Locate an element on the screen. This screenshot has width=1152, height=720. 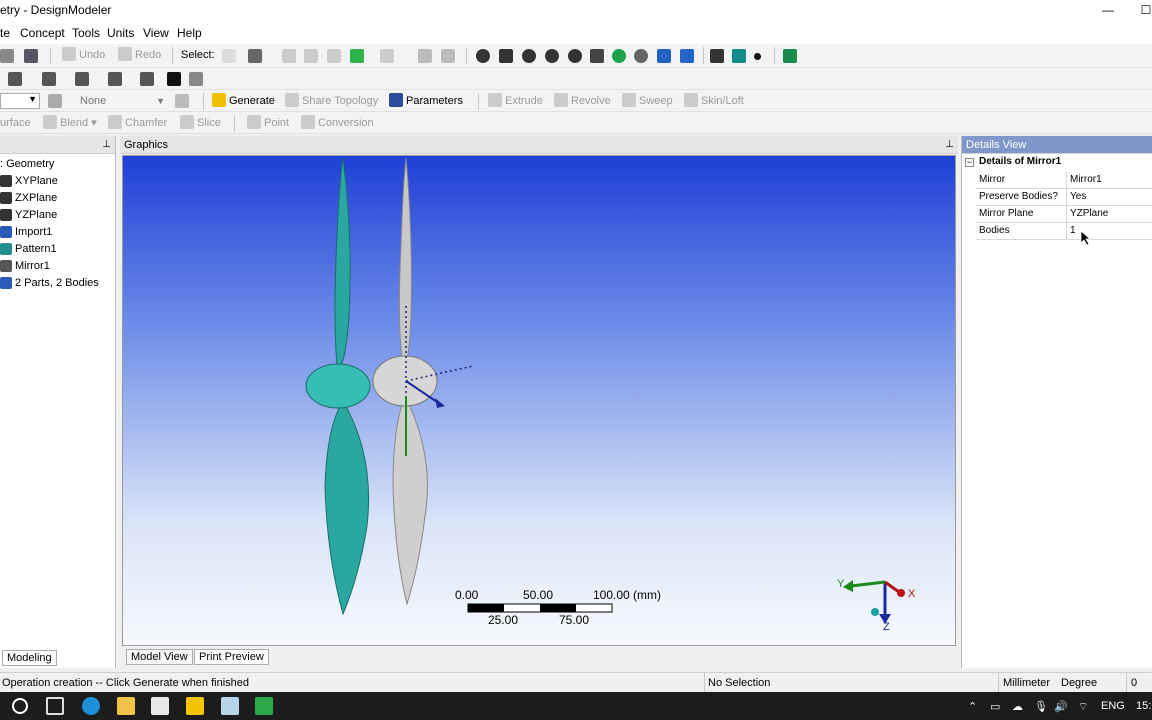
extend-selection-icon is located at coordinates (387, 56).